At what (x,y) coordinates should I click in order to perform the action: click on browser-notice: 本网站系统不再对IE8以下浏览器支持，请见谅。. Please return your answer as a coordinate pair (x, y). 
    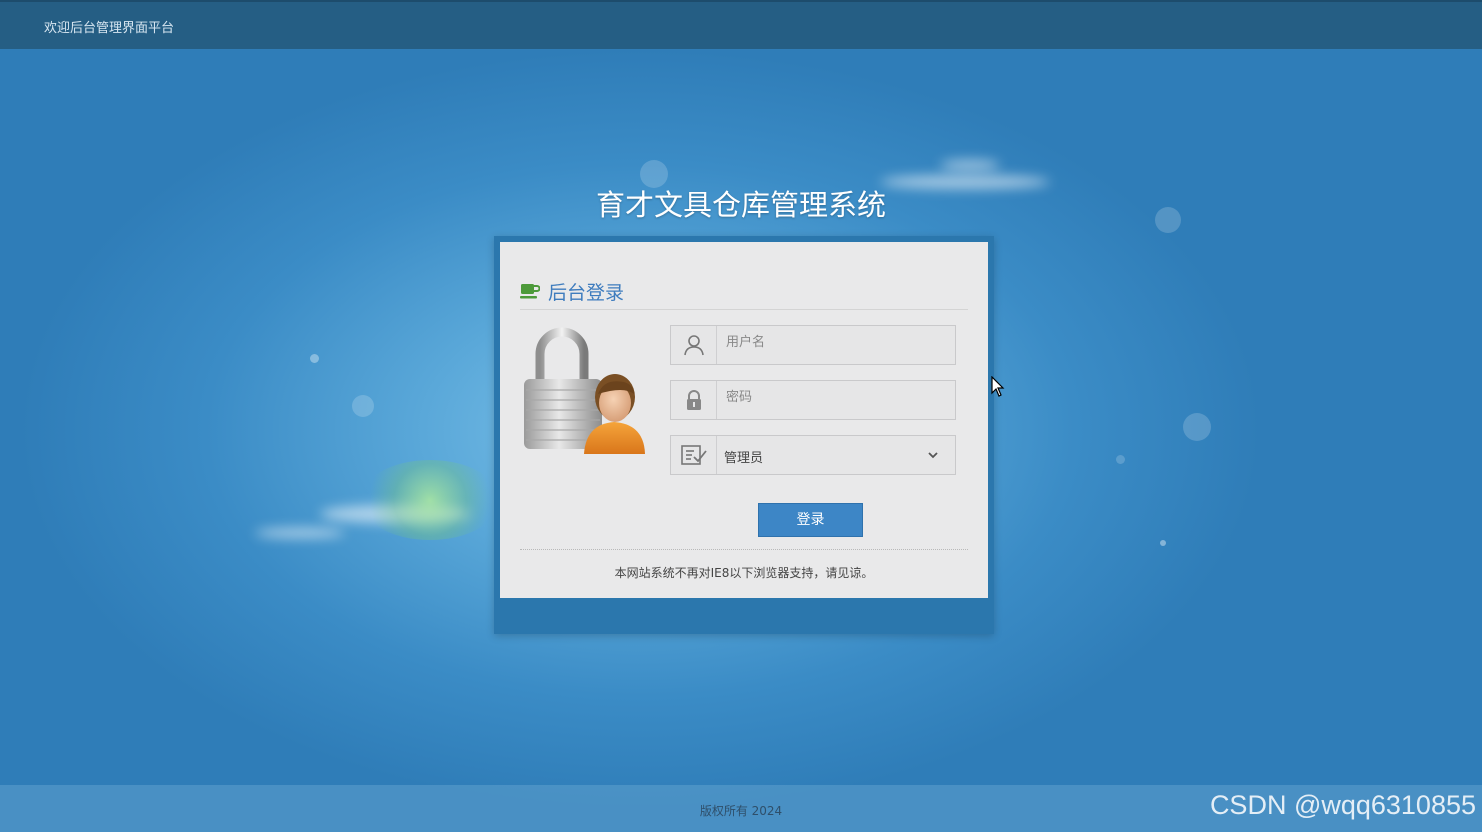
    Looking at the image, I should click on (744, 573).